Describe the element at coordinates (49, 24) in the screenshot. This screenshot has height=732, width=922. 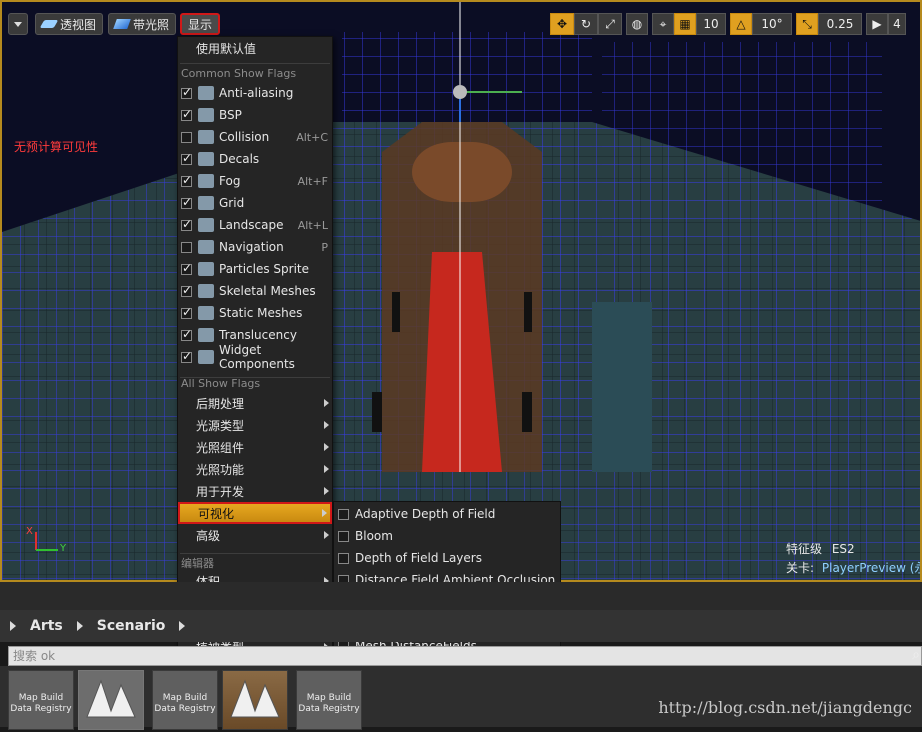
I see `perspective-icon` at that location.